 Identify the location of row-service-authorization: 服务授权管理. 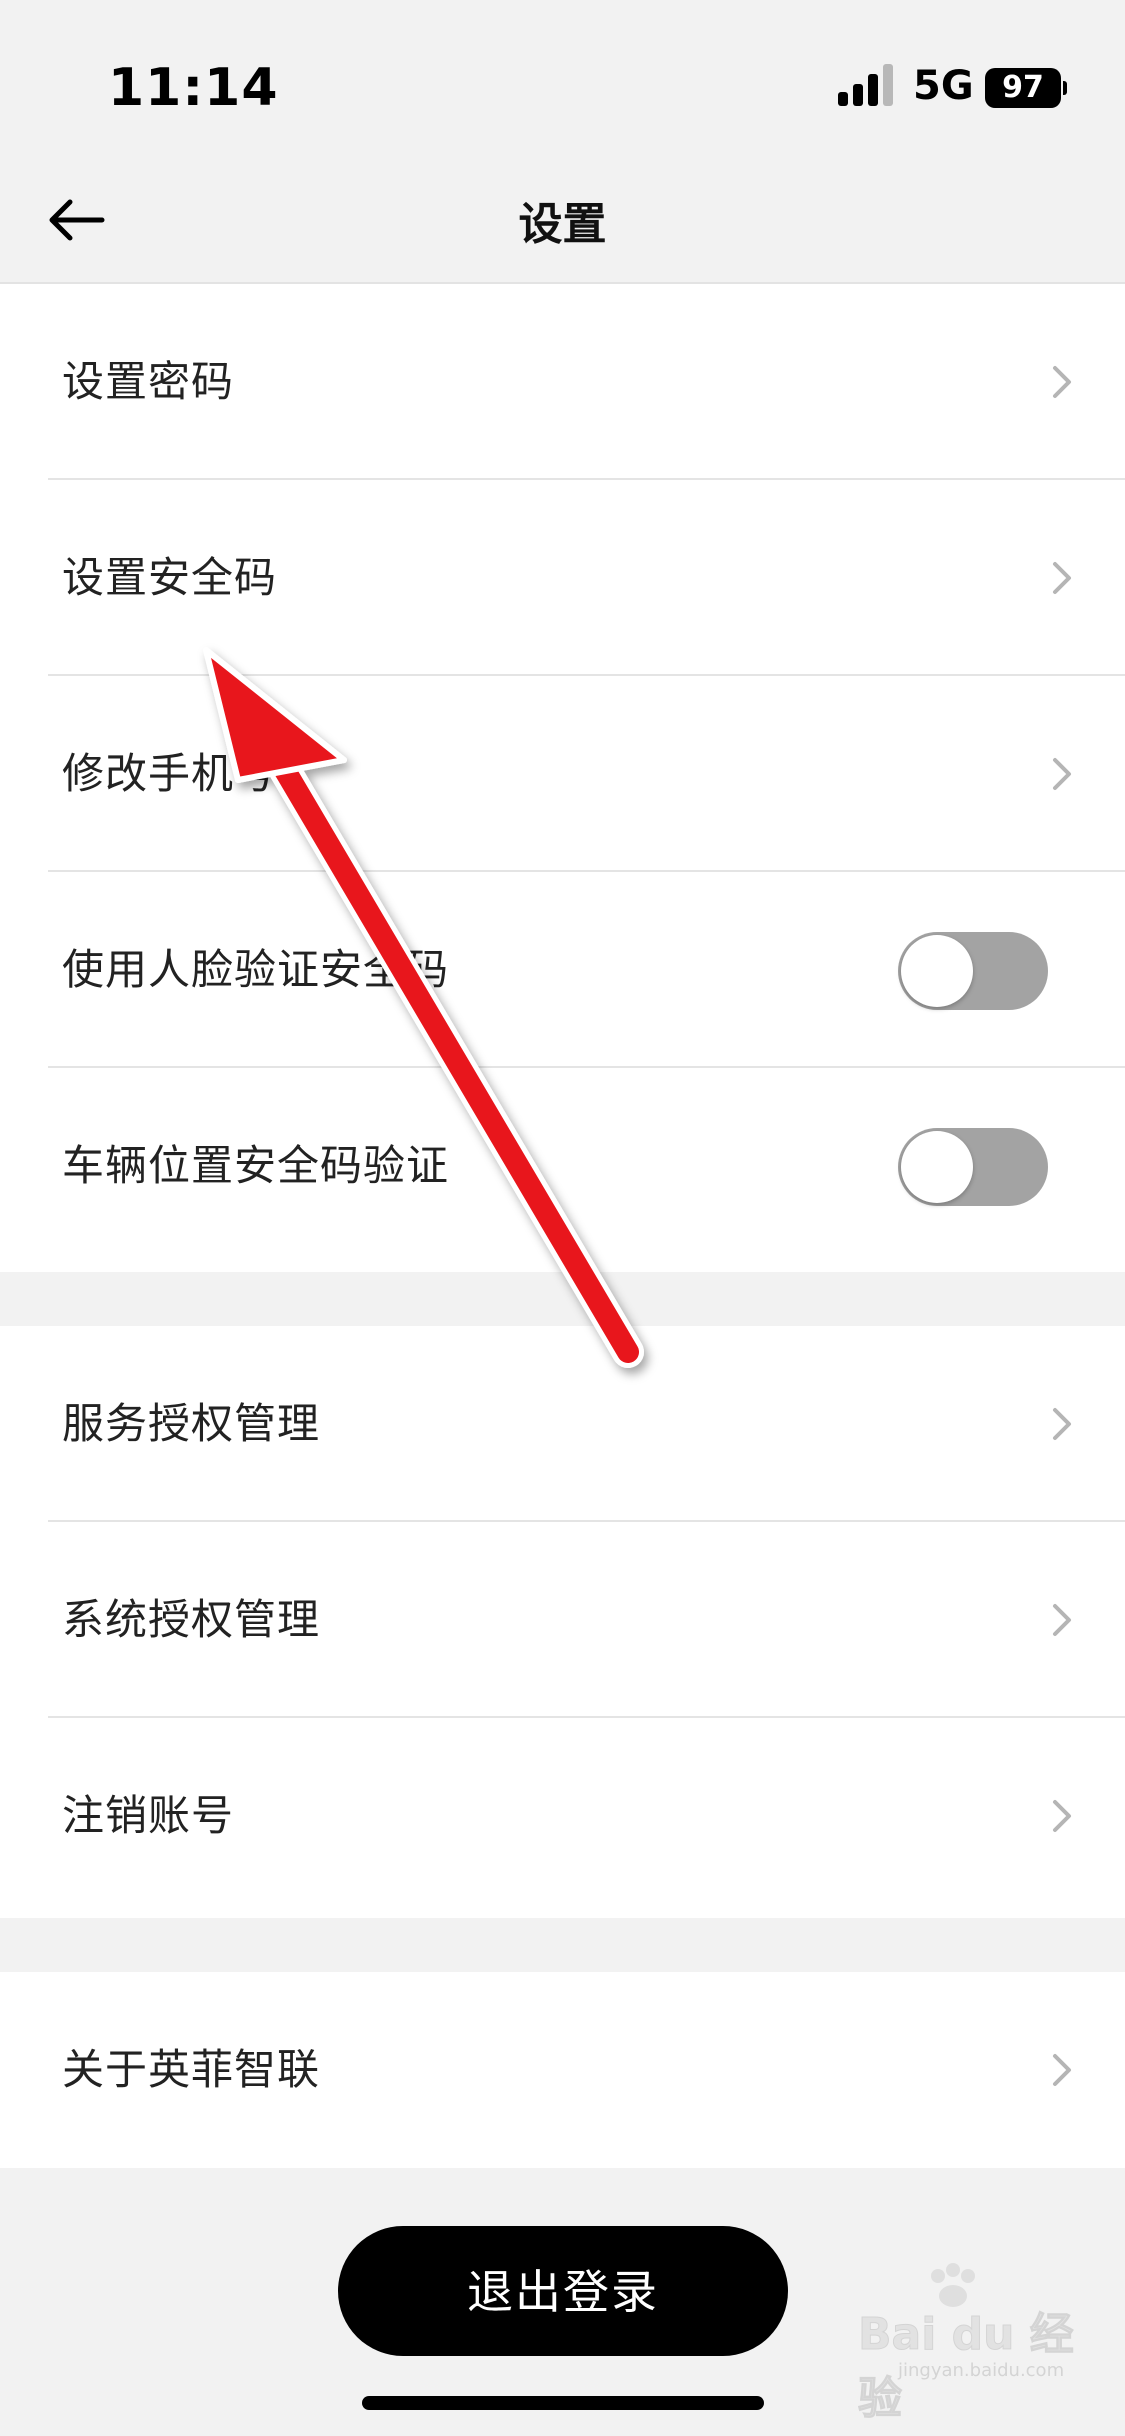
(586, 1424).